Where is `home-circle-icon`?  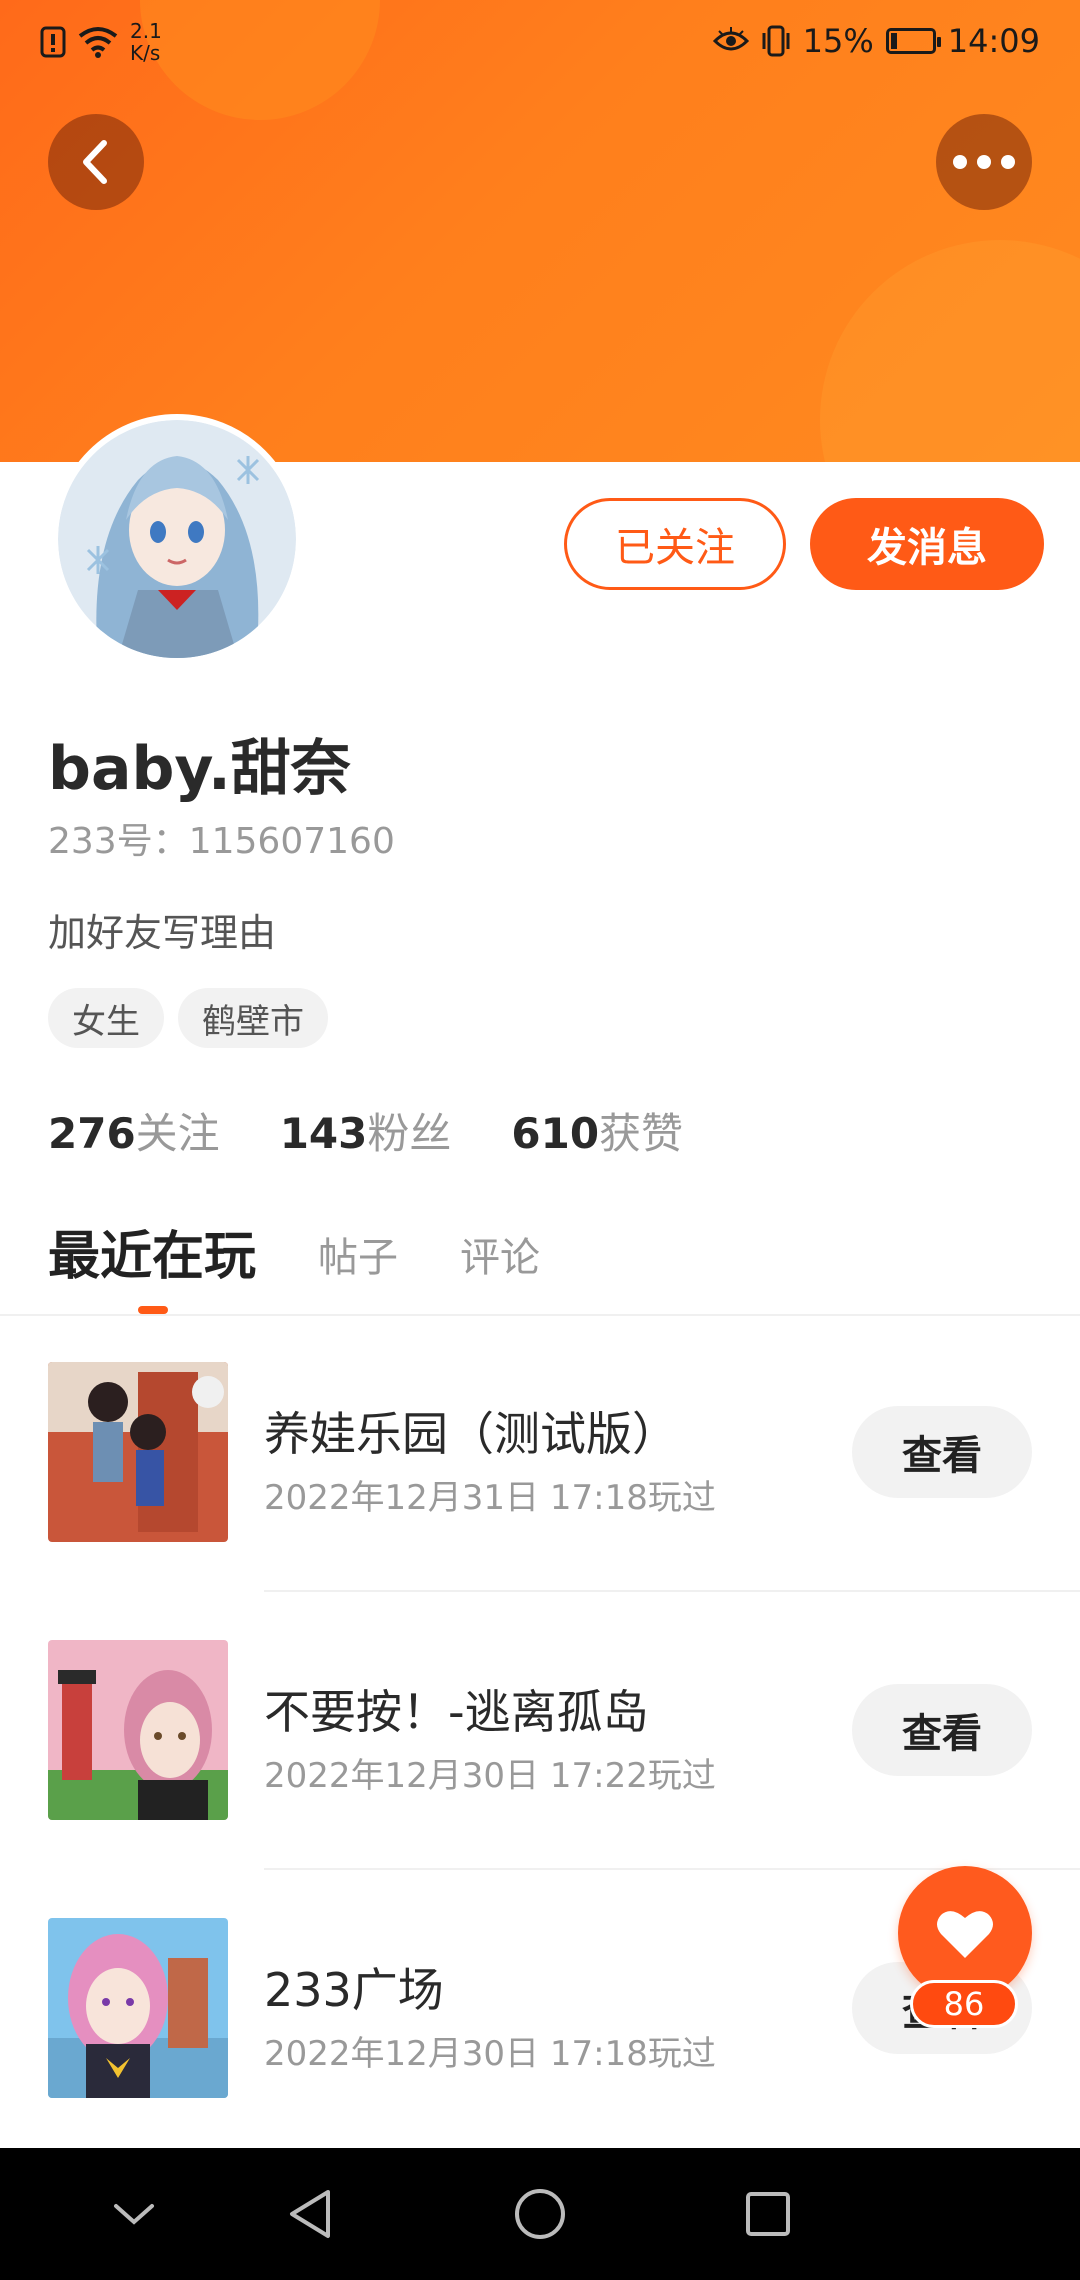
home-circle-icon is located at coordinates (540, 2214).